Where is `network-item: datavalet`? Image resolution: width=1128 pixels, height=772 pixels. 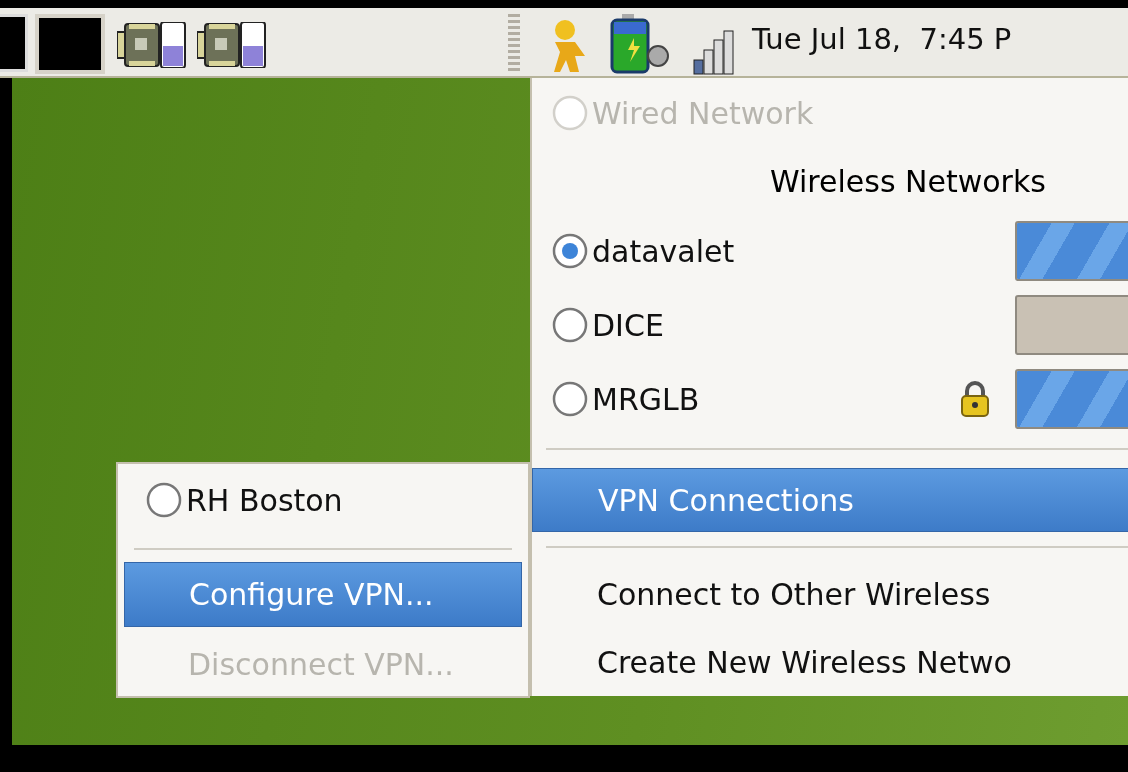
network-item: datavalet is located at coordinates (830, 251).